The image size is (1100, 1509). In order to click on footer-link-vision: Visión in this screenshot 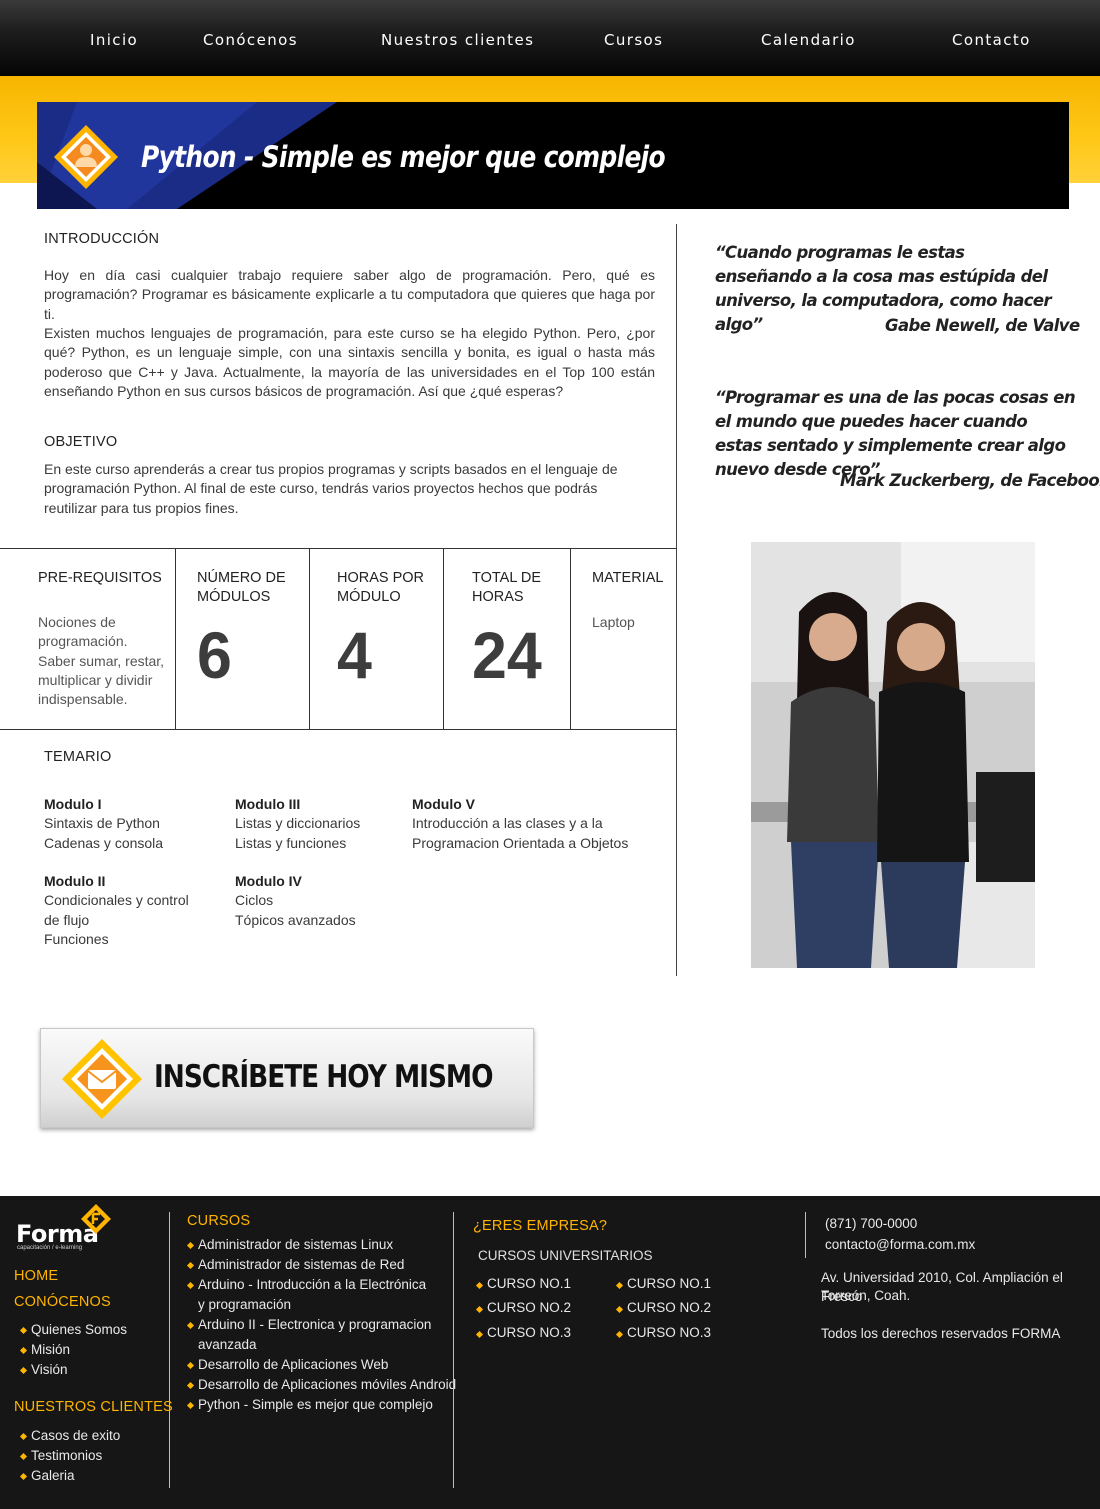, I will do `click(49, 1370)`.